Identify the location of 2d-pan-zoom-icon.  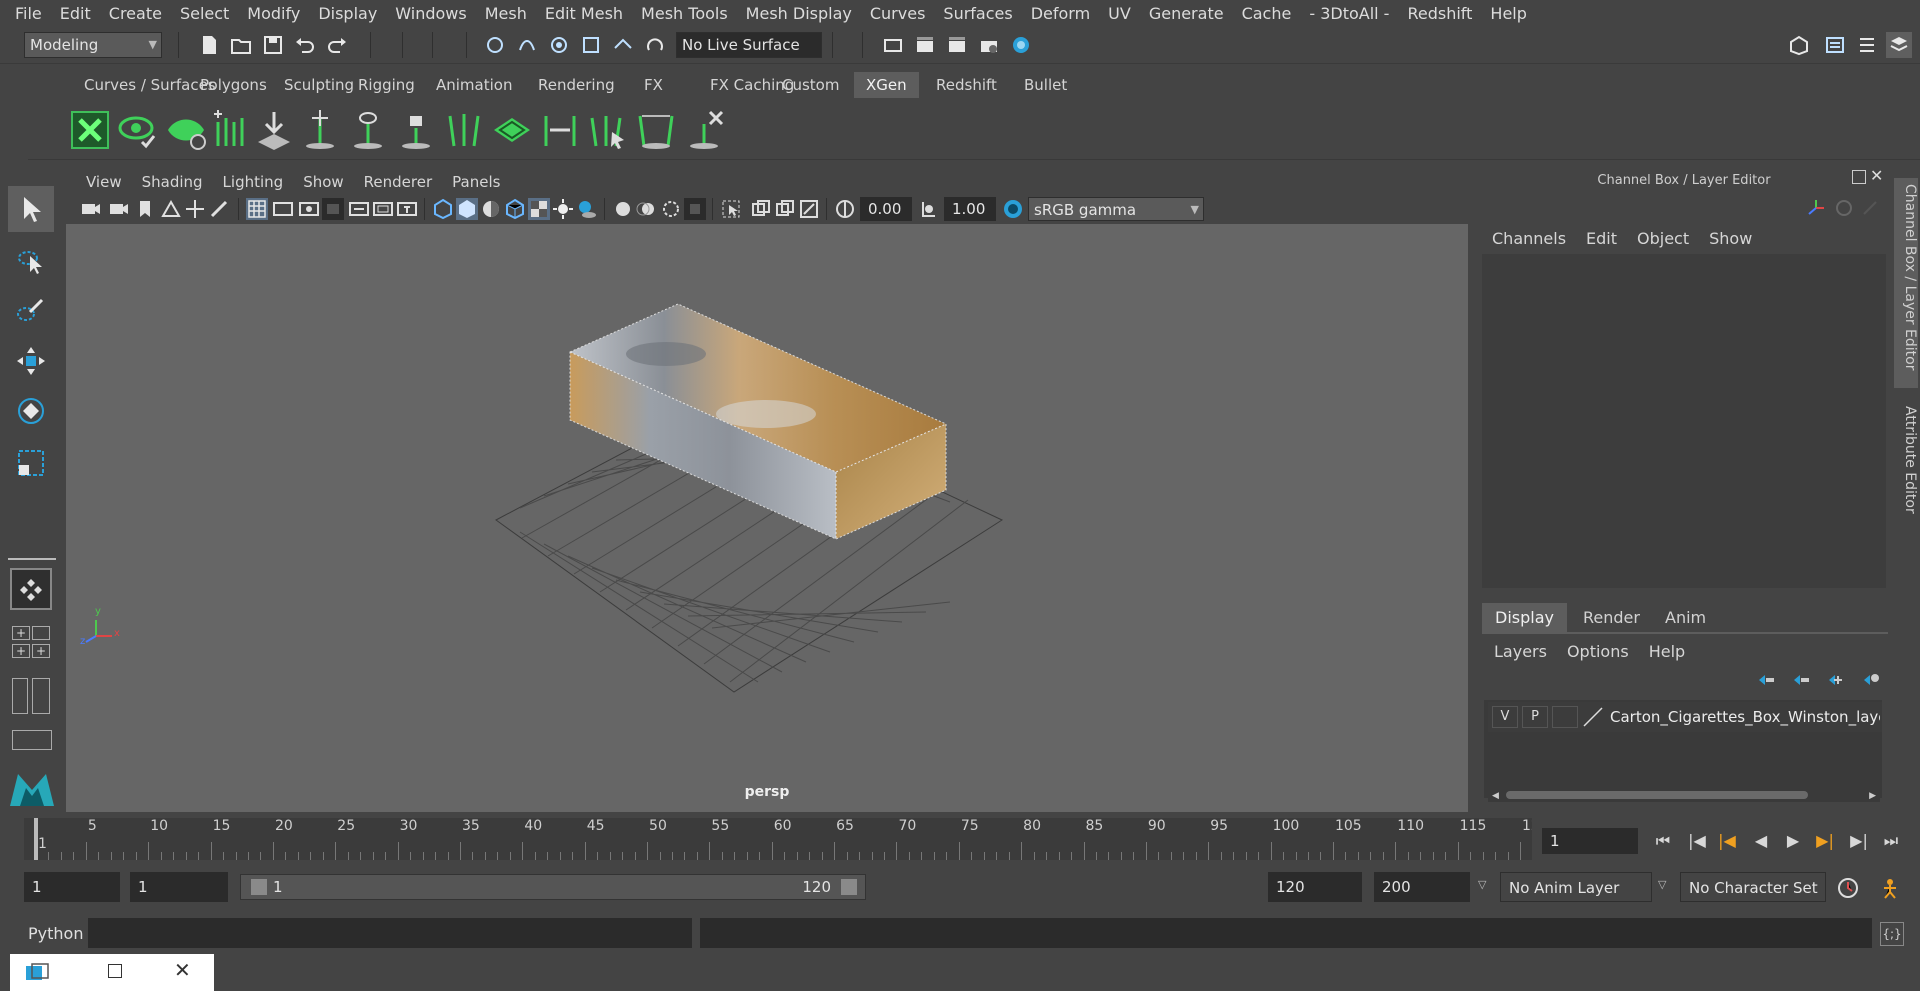
(195, 209).